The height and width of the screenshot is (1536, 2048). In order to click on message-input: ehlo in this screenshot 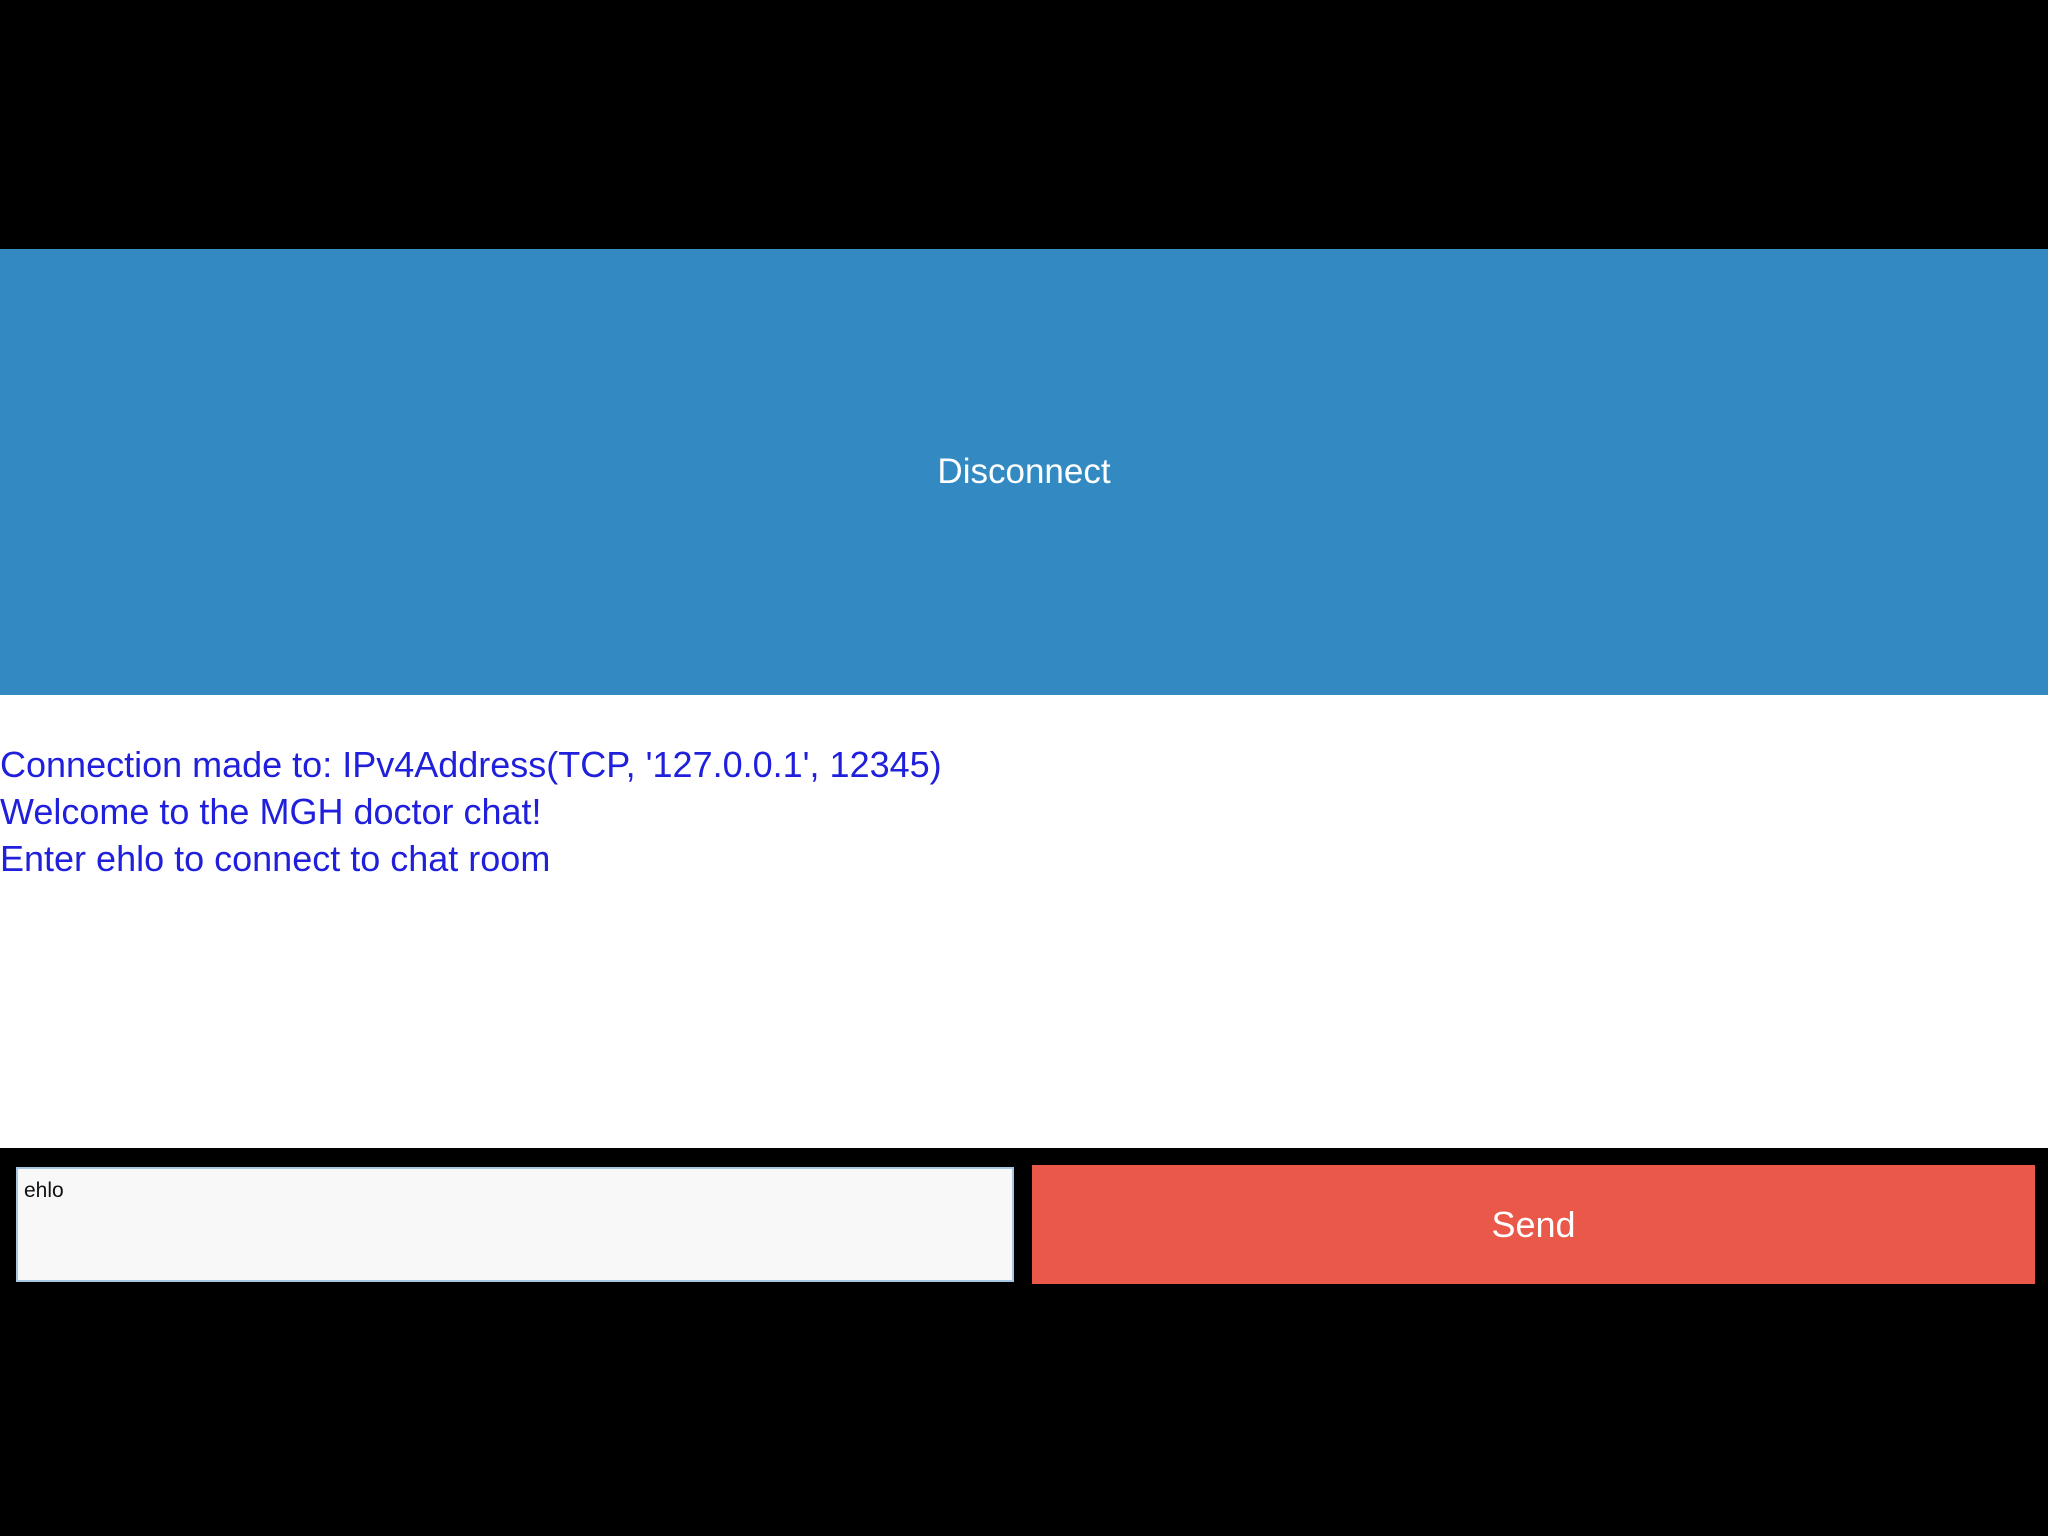, I will do `click(515, 1224)`.